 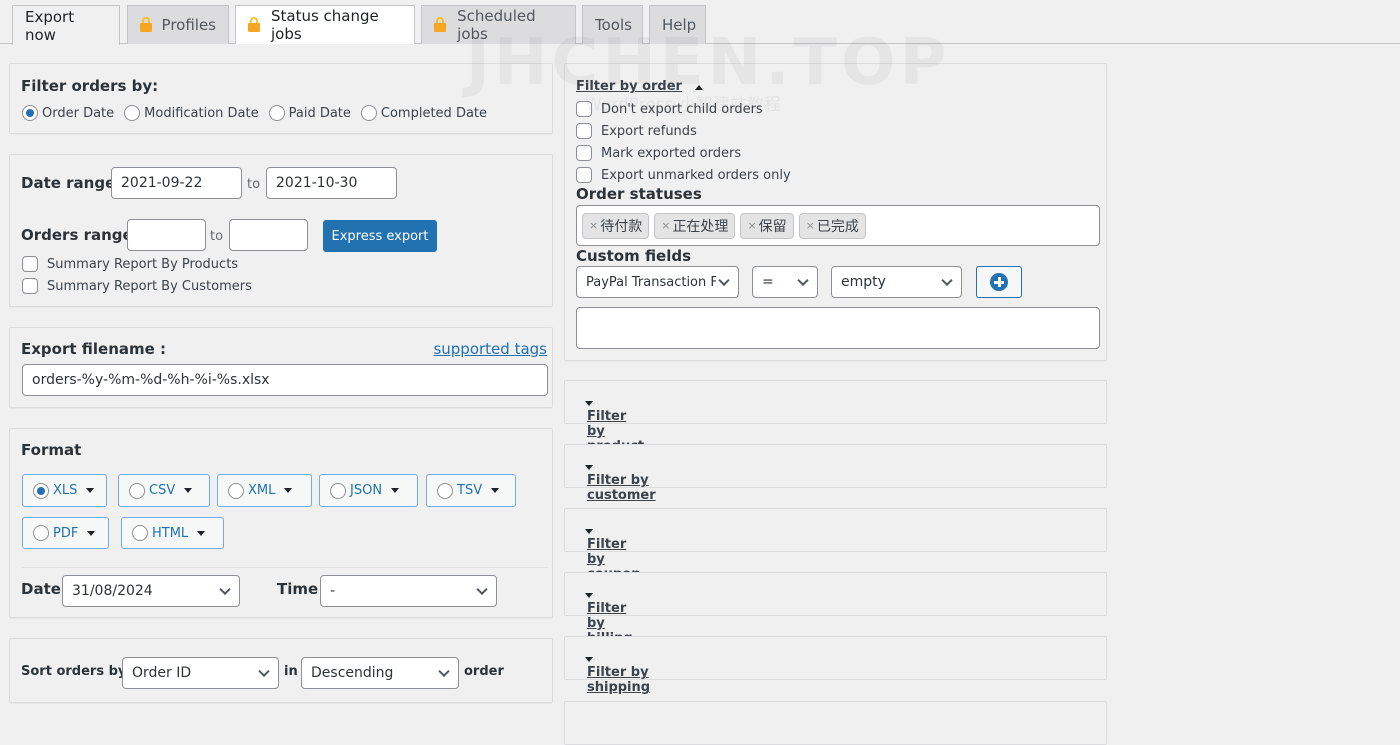 I want to click on export-unmarked-checkbox, so click(x=584, y=175).